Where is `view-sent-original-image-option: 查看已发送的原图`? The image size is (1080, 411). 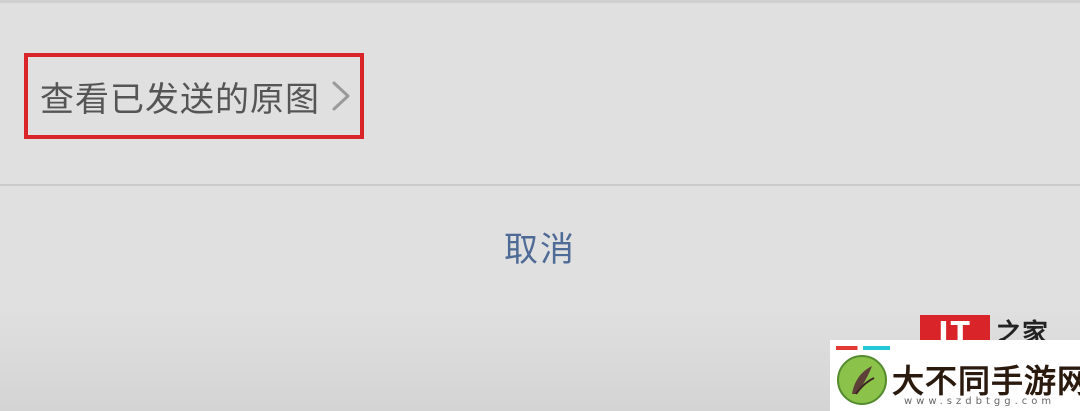 view-sent-original-image-option: 查看已发送的原图 is located at coordinates (194, 96).